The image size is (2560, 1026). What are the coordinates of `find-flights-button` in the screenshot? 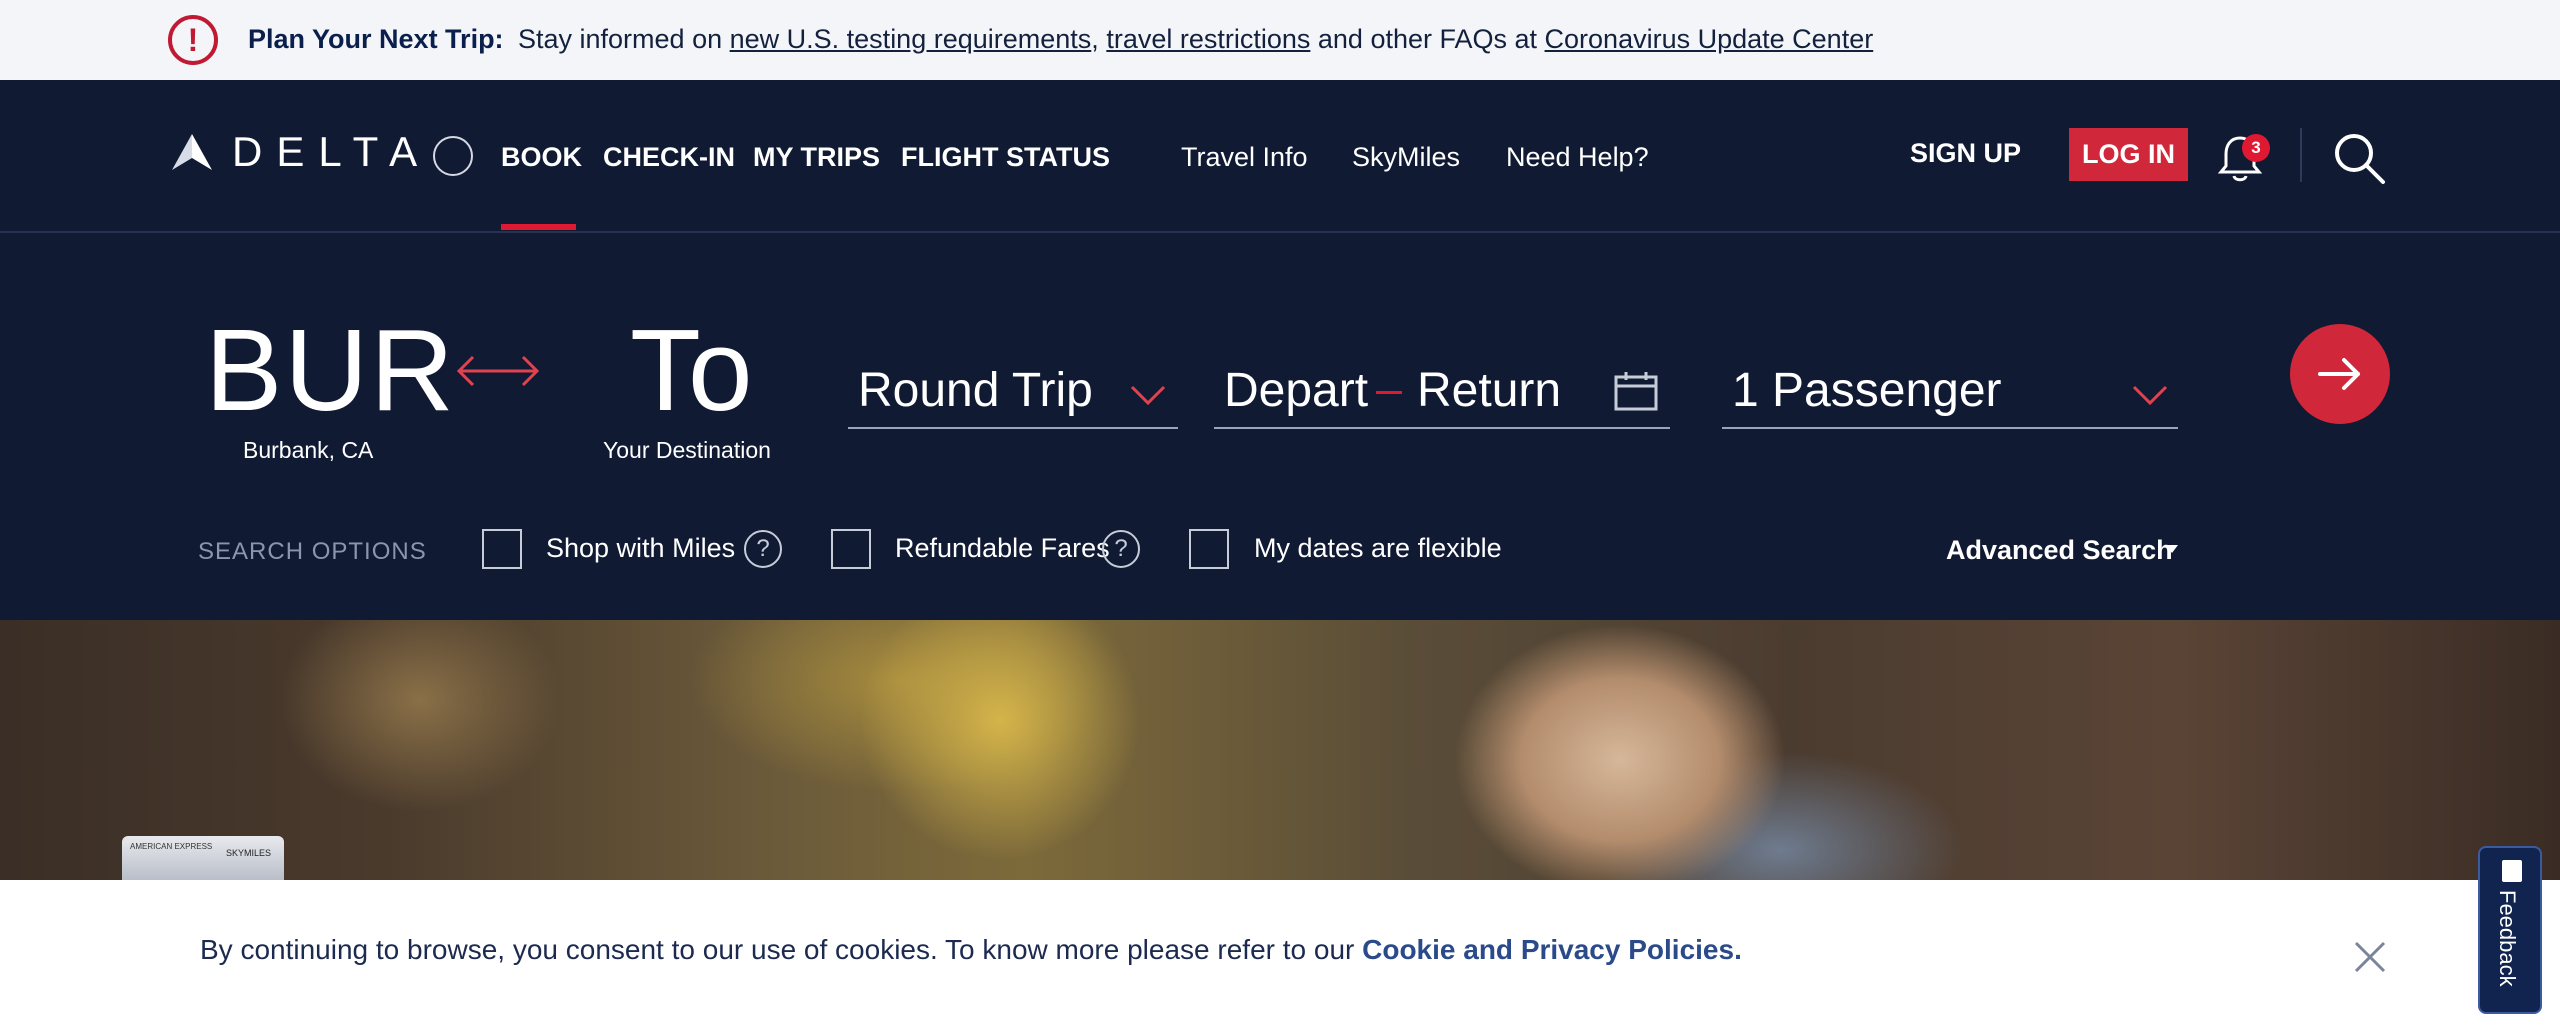 It's located at (2340, 374).